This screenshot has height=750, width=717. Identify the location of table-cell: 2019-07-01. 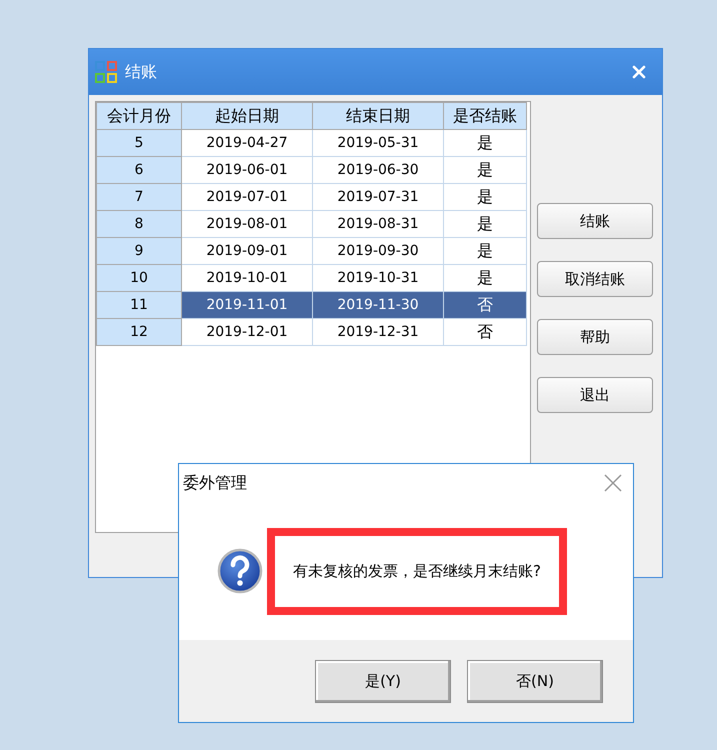
(247, 197).